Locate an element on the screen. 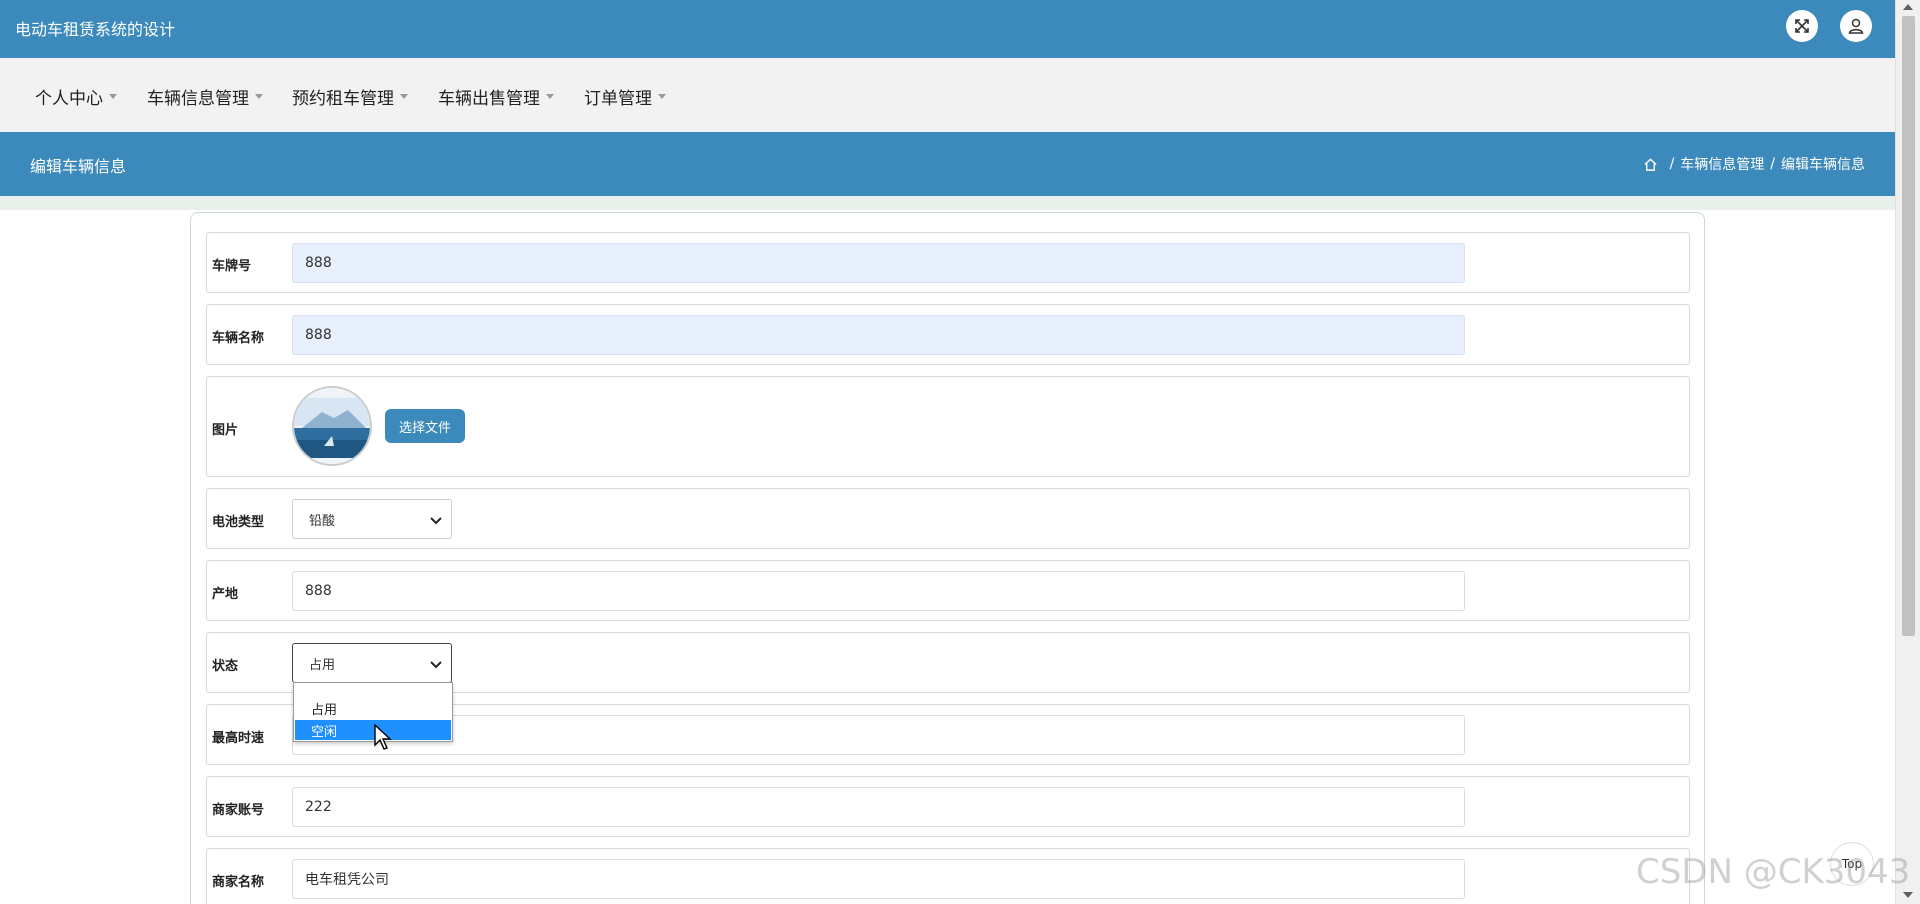 The width and height of the screenshot is (1920, 904). form-row-vehicle-name: 车辆名称 888 is located at coordinates (948, 334).